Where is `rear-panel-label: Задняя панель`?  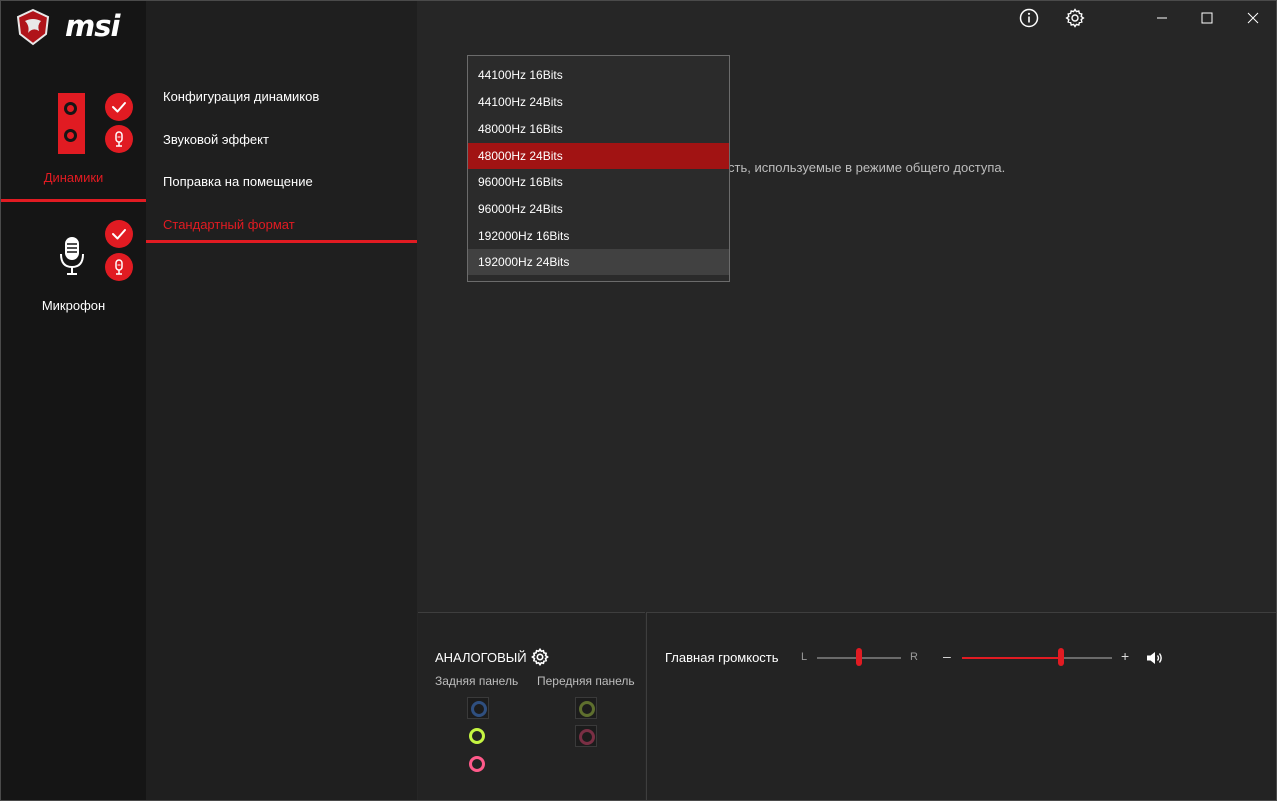
rear-panel-label: Задняя панель is located at coordinates (477, 681).